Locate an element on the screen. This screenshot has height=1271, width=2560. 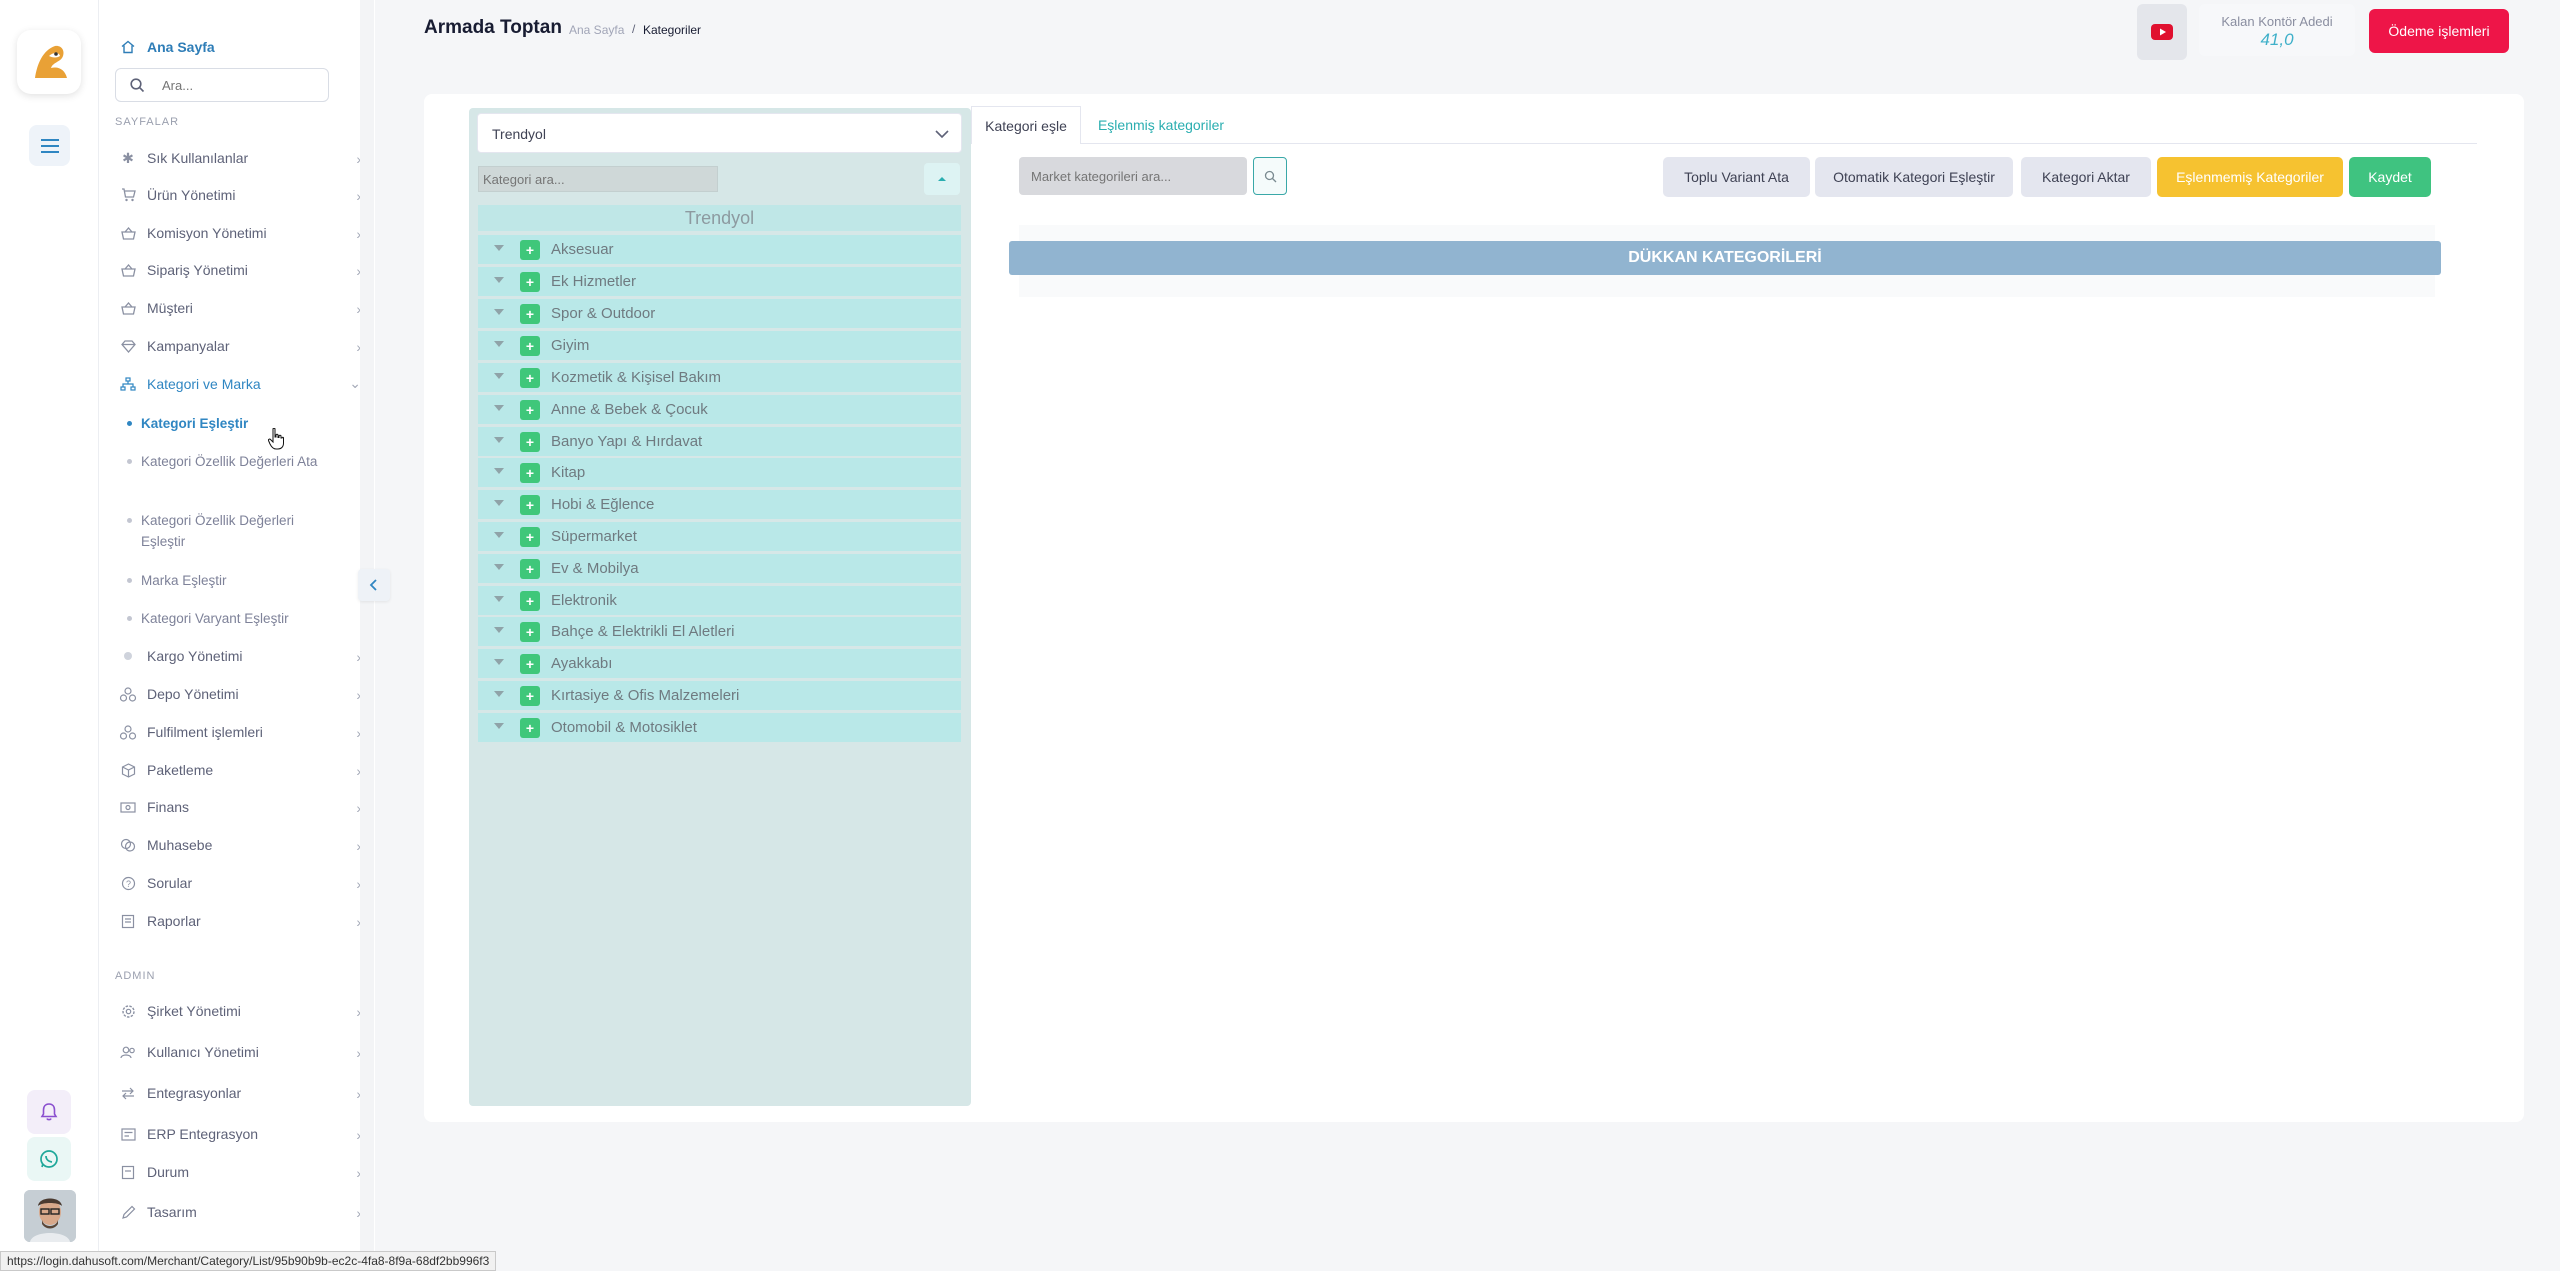
sidebar-search-input is located at coordinates (241, 85).